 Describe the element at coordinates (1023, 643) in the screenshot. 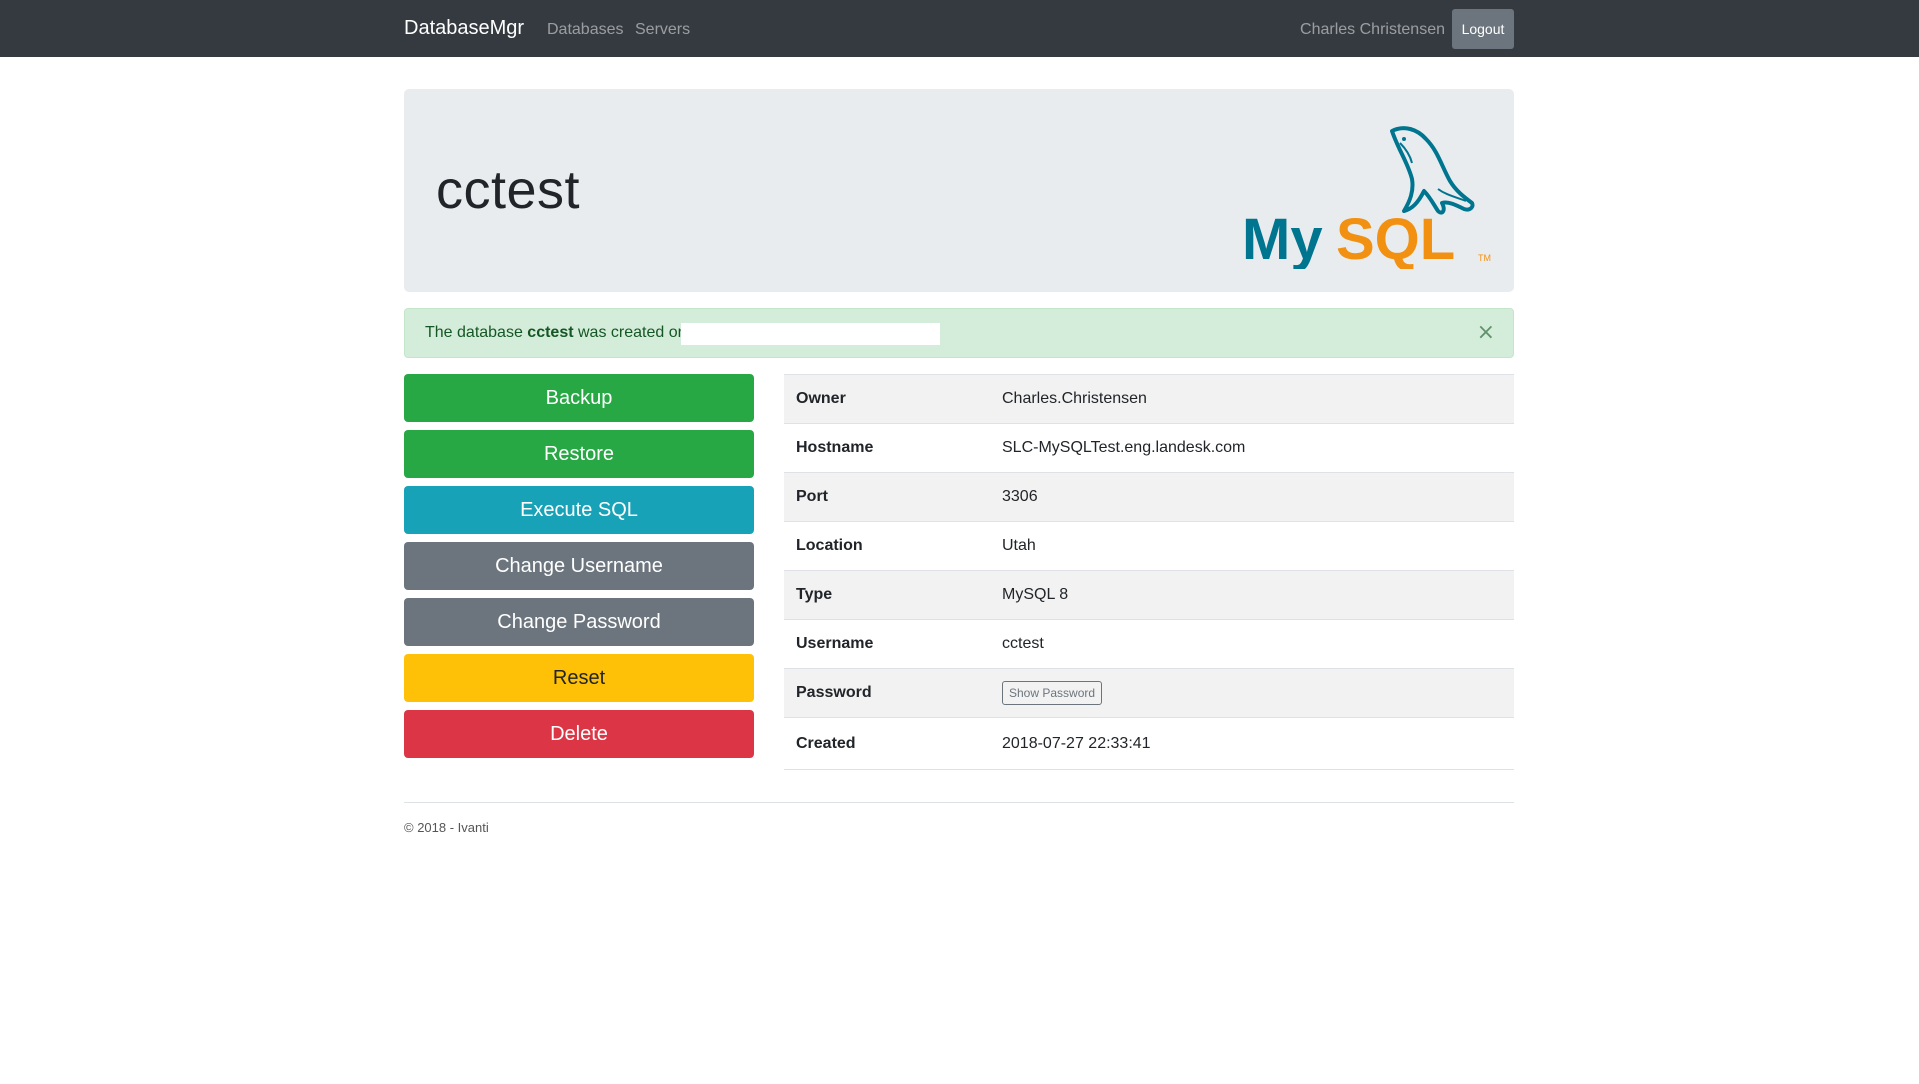

I see `username-value: cctest` at that location.